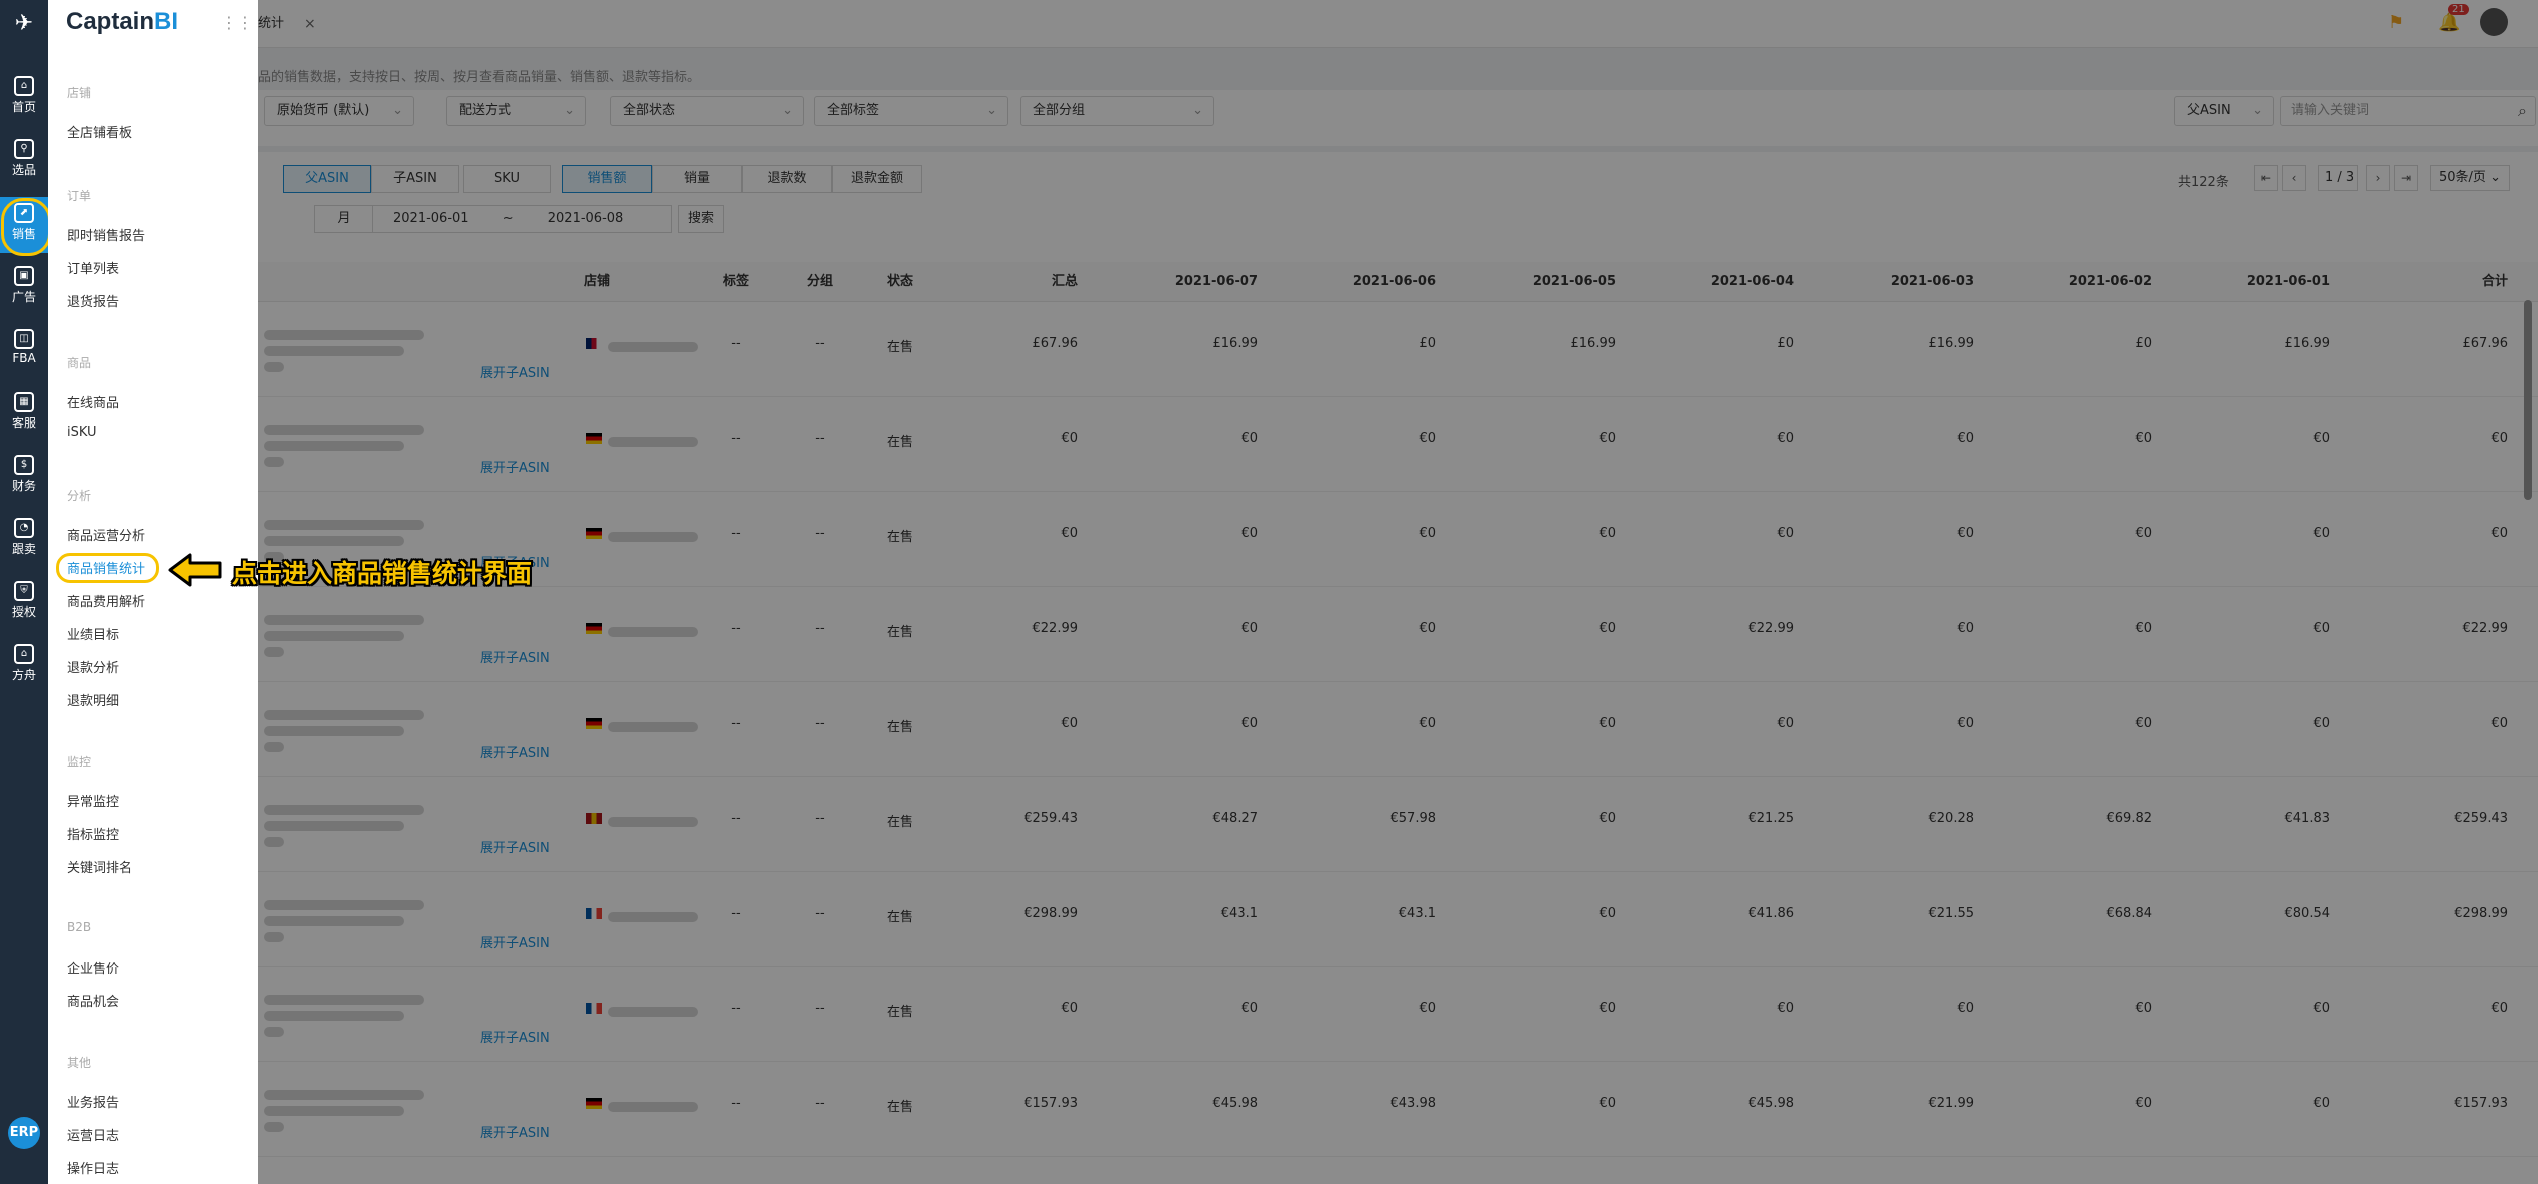 The height and width of the screenshot is (1184, 2538). What do you see at coordinates (24, 528) in the screenshot?
I see `pie-icon: ◔` at bounding box center [24, 528].